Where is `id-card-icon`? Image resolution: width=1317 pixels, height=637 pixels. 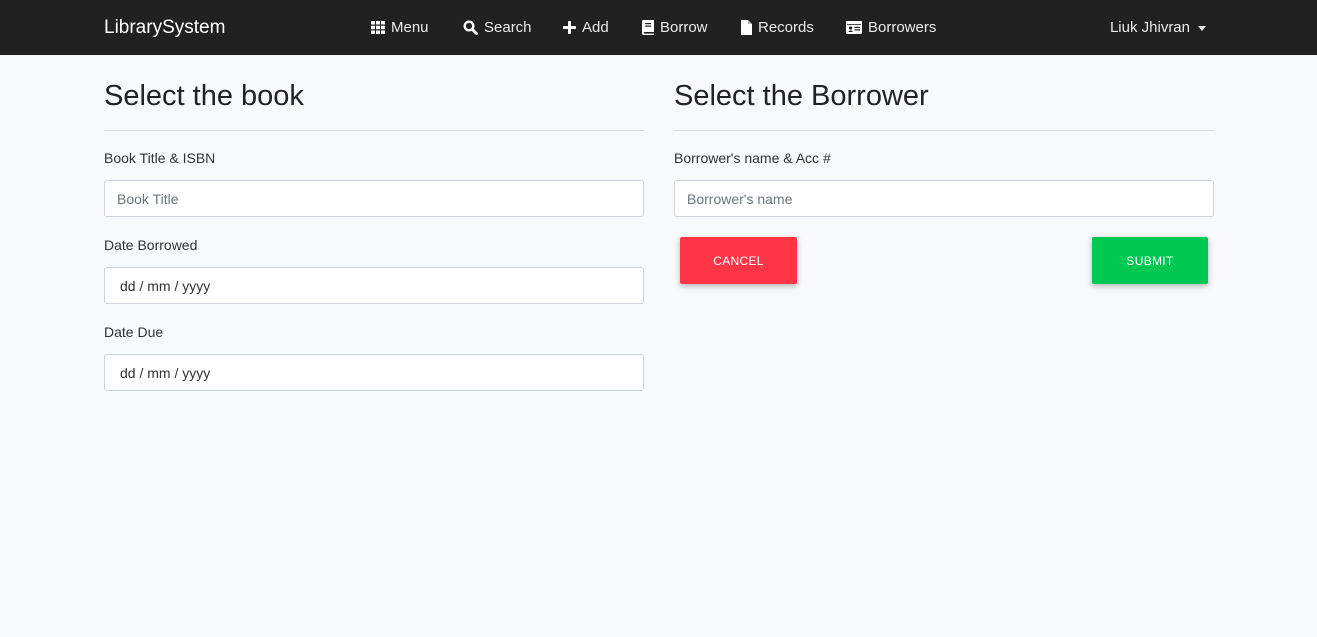
id-card-icon is located at coordinates (854, 27).